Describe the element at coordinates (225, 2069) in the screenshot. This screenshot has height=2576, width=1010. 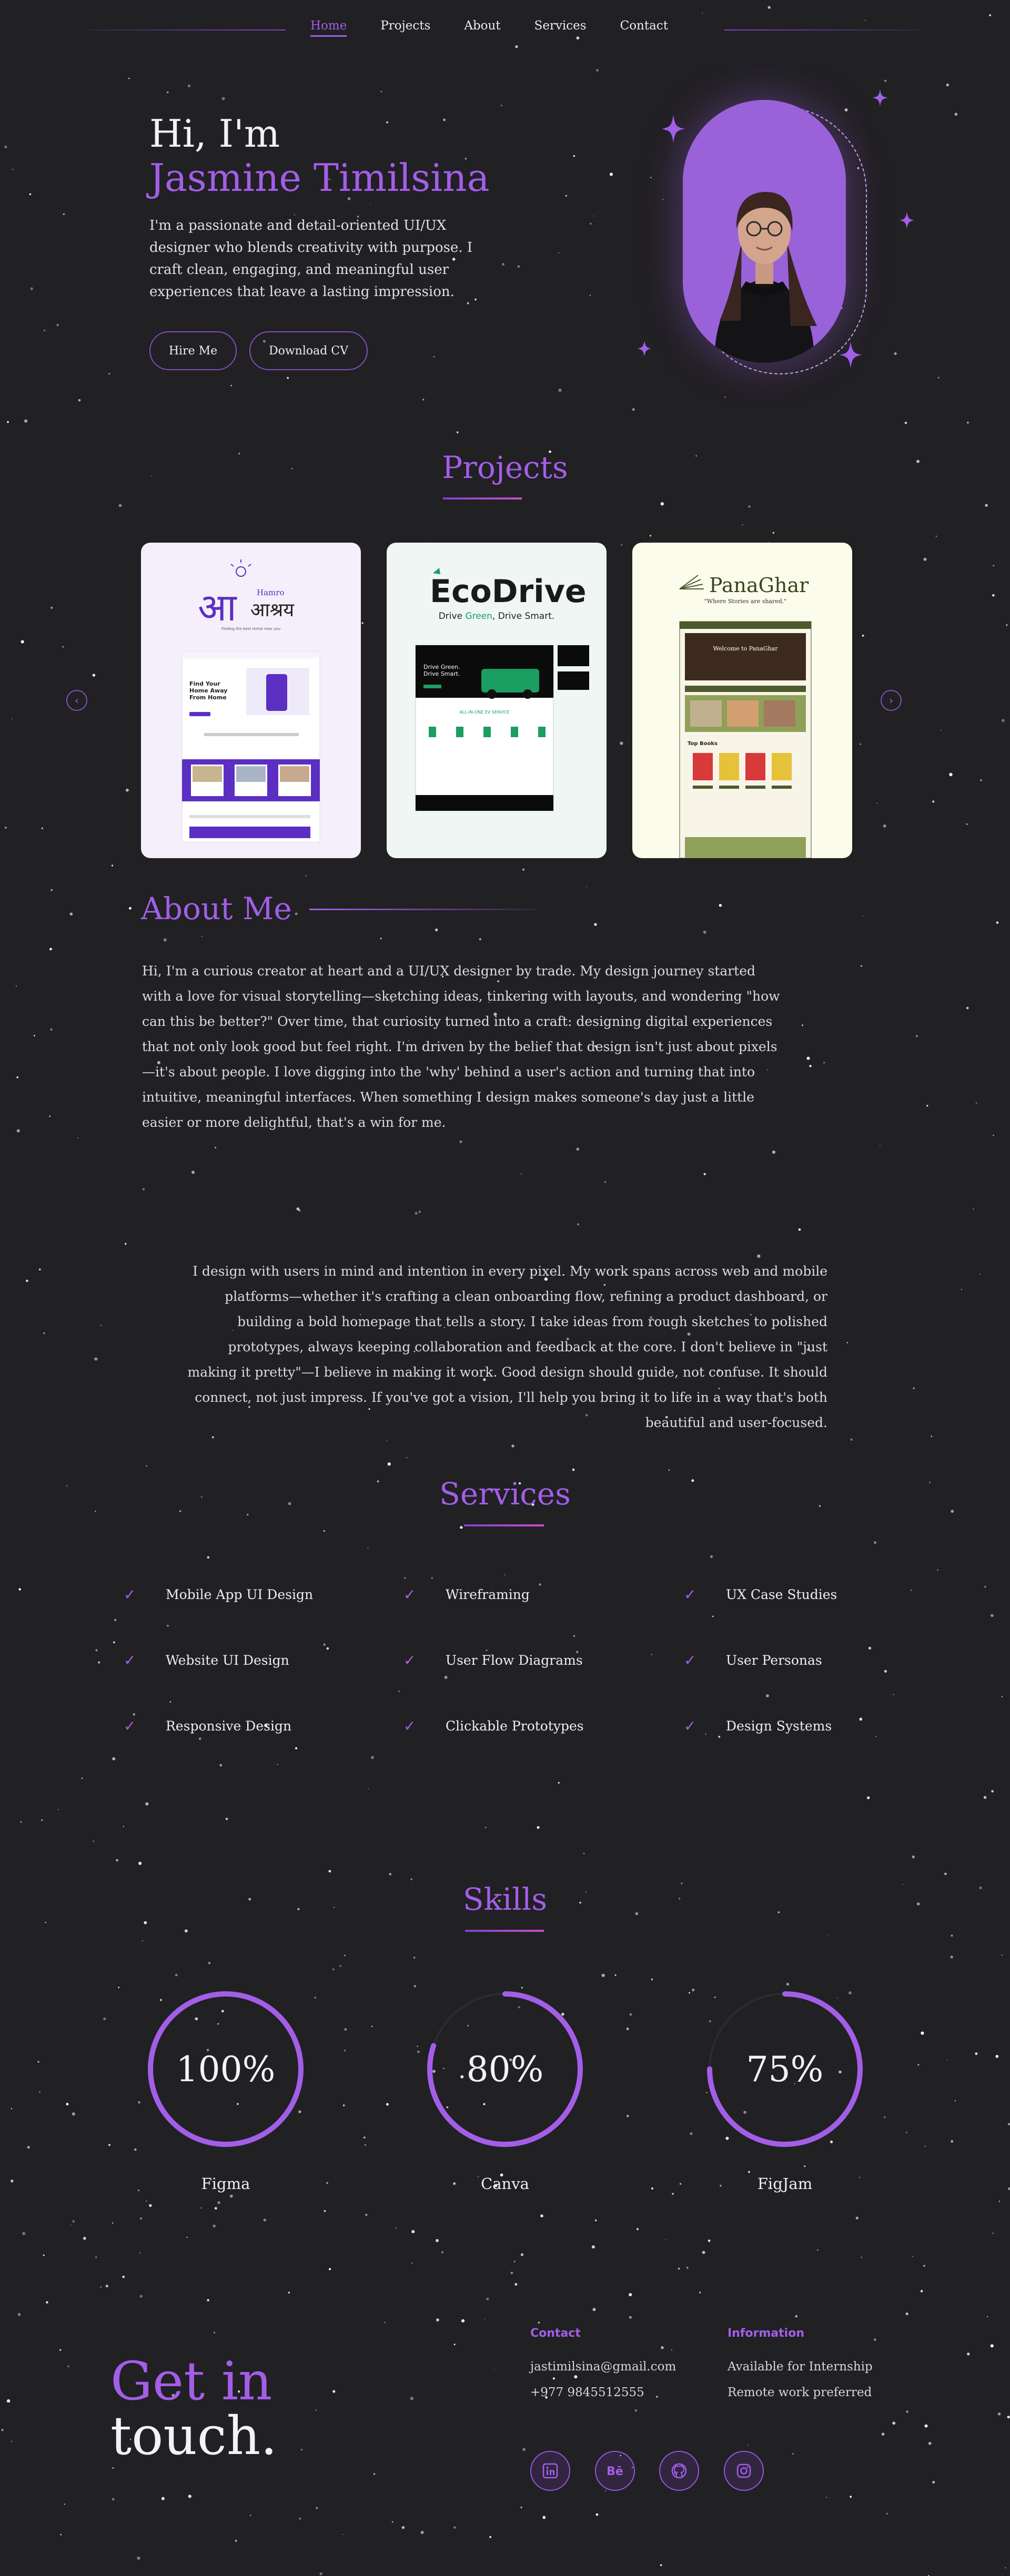
I see `skill-ring-figma: 100%` at that location.